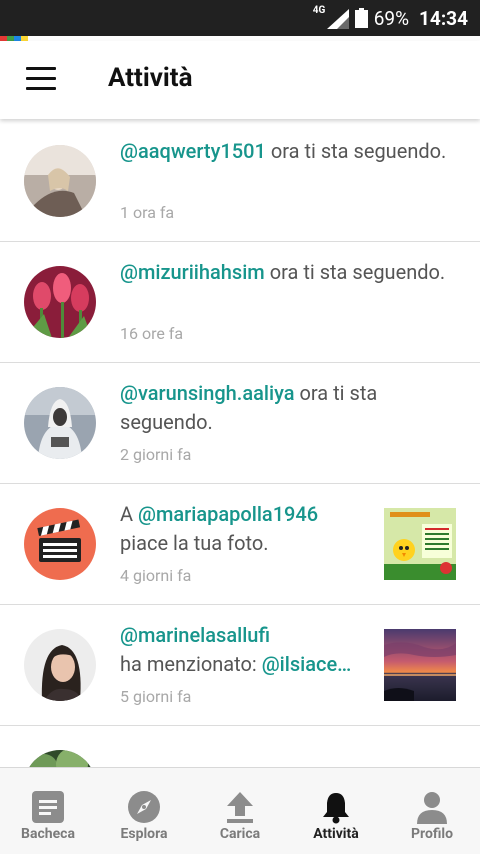 Image resolution: width=480 pixels, height=854 pixels. What do you see at coordinates (150, 78) in the screenshot?
I see `page-title: Attività` at bounding box center [150, 78].